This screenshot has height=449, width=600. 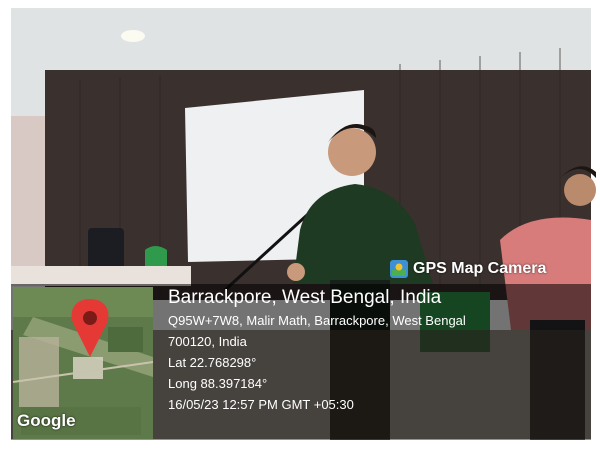 What do you see at coordinates (218, 383) in the screenshot?
I see `longitude: Long 88.397184°` at bounding box center [218, 383].